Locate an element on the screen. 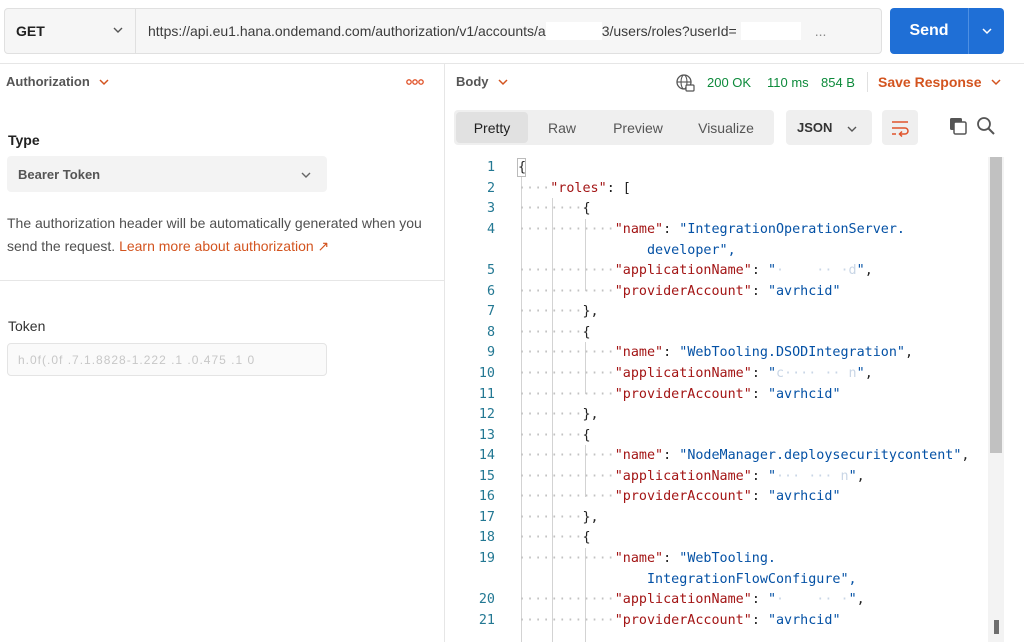 The height and width of the screenshot is (642, 1024). send-label: Send is located at coordinates (929, 30).